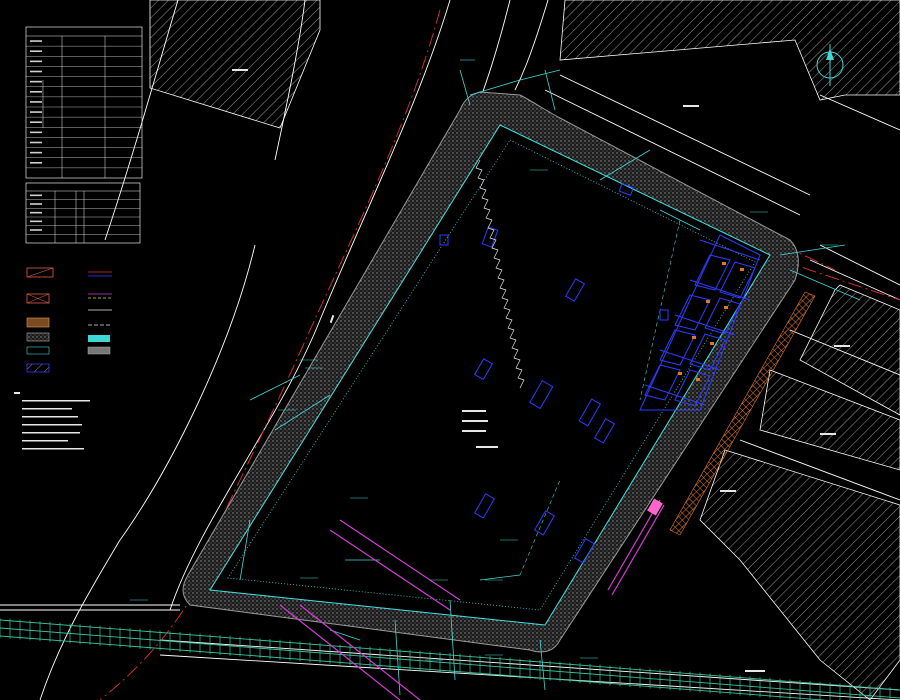  What do you see at coordinates (52, 421) in the screenshot?
I see `notes-block` at bounding box center [52, 421].